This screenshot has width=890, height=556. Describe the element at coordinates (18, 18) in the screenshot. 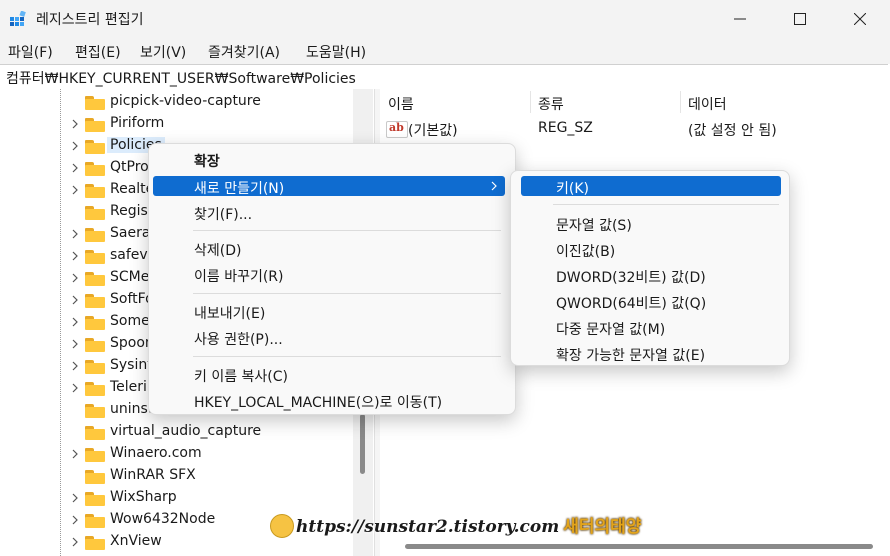

I see `registry-editor-icon` at that location.